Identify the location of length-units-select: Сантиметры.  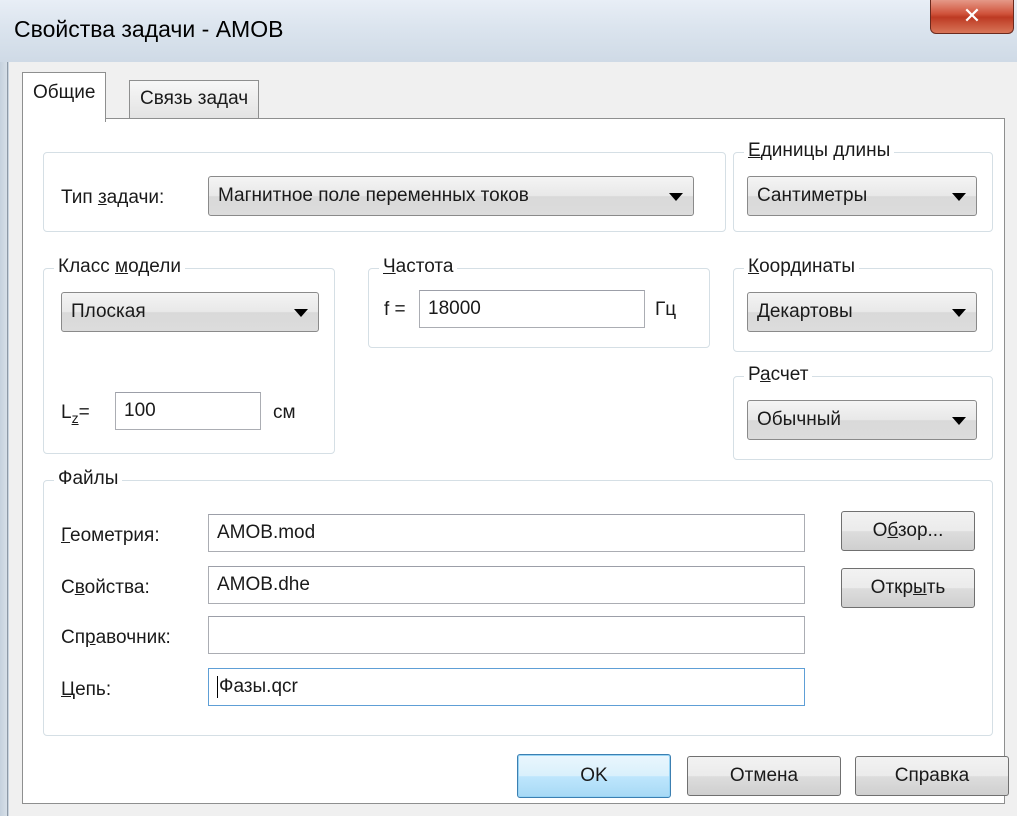
(862, 196).